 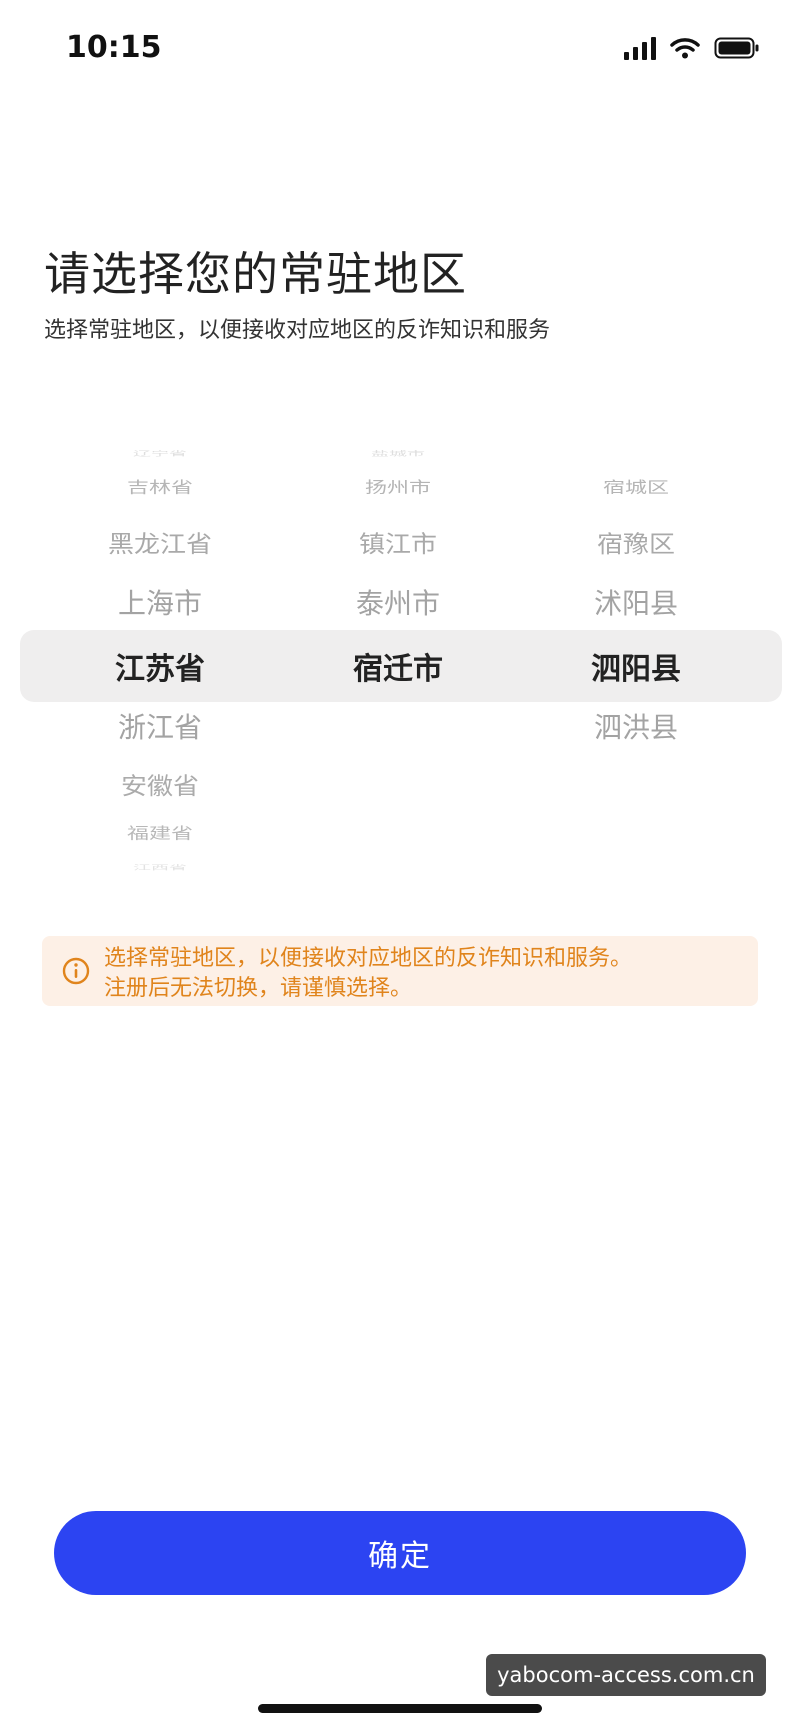 What do you see at coordinates (400, 55) in the screenshot?
I see `status-bar: 10:15` at bounding box center [400, 55].